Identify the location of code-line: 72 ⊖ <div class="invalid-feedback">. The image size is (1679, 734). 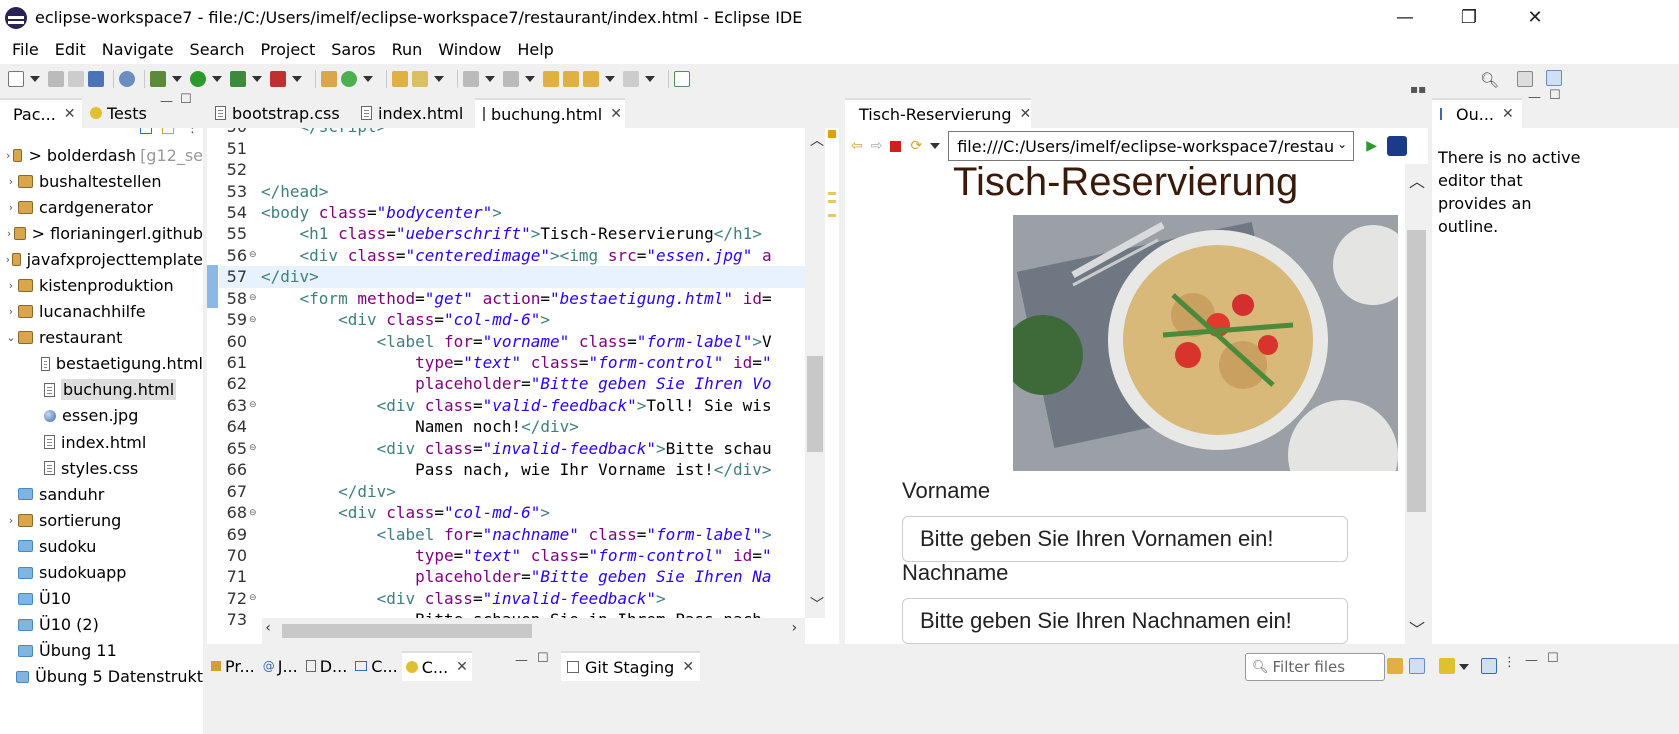
(523, 598).